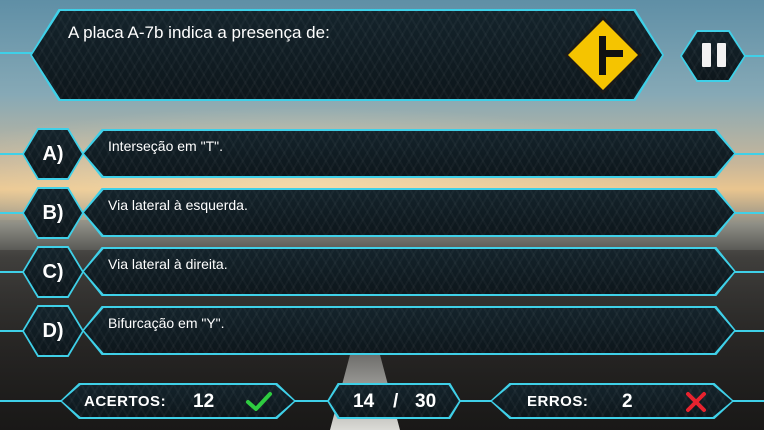  I want to click on answer-letter: A), so click(53, 154).